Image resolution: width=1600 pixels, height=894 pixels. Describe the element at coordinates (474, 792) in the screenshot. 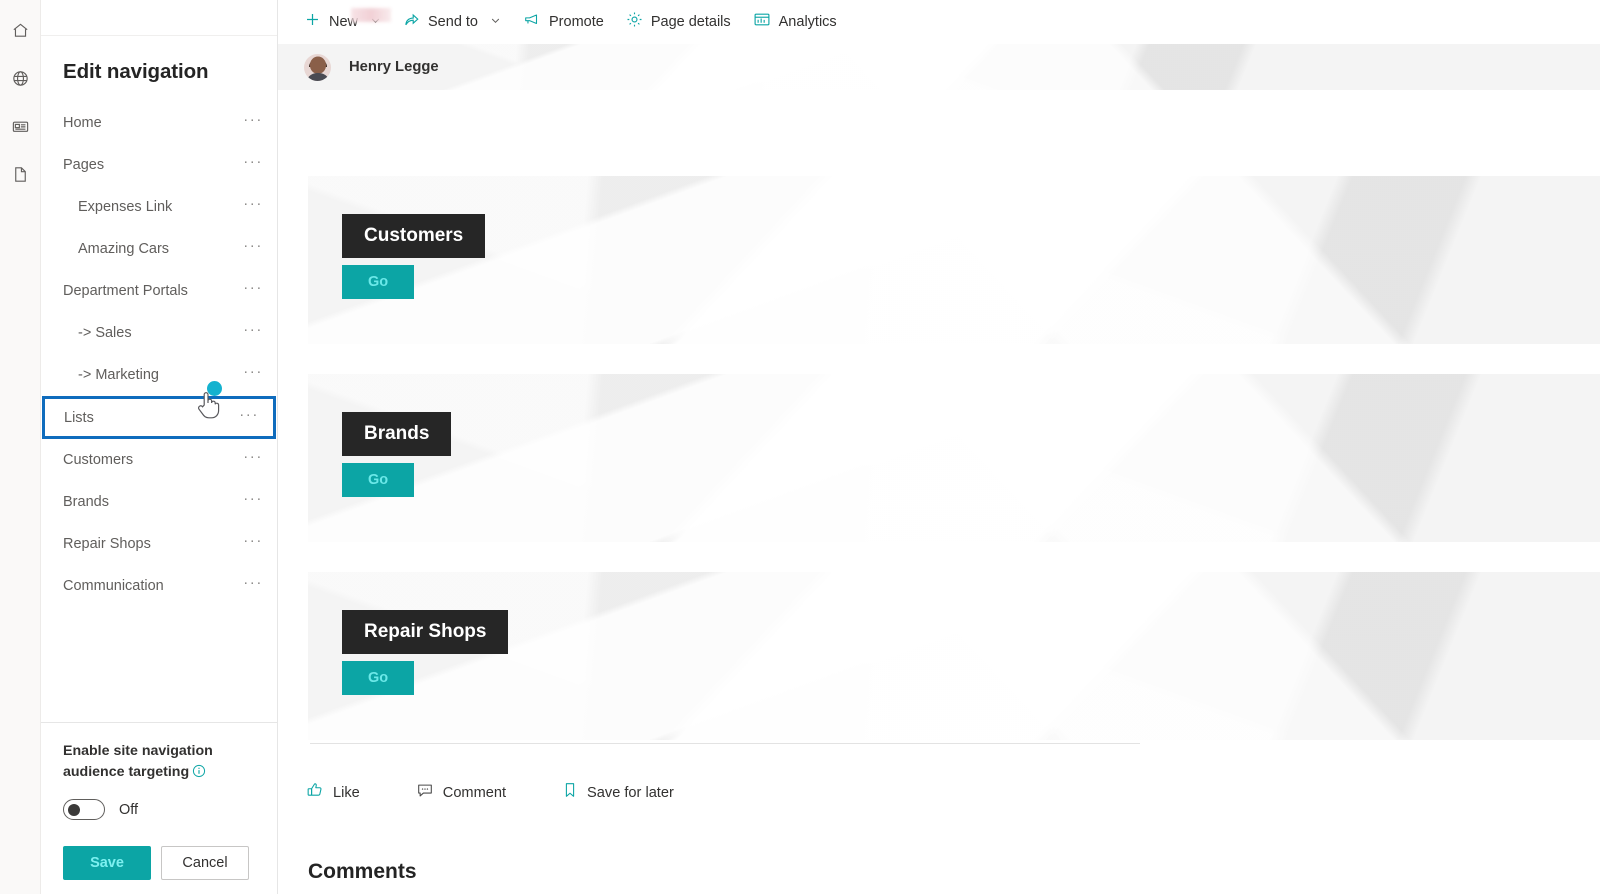

I see `social-item-label: Comment` at that location.